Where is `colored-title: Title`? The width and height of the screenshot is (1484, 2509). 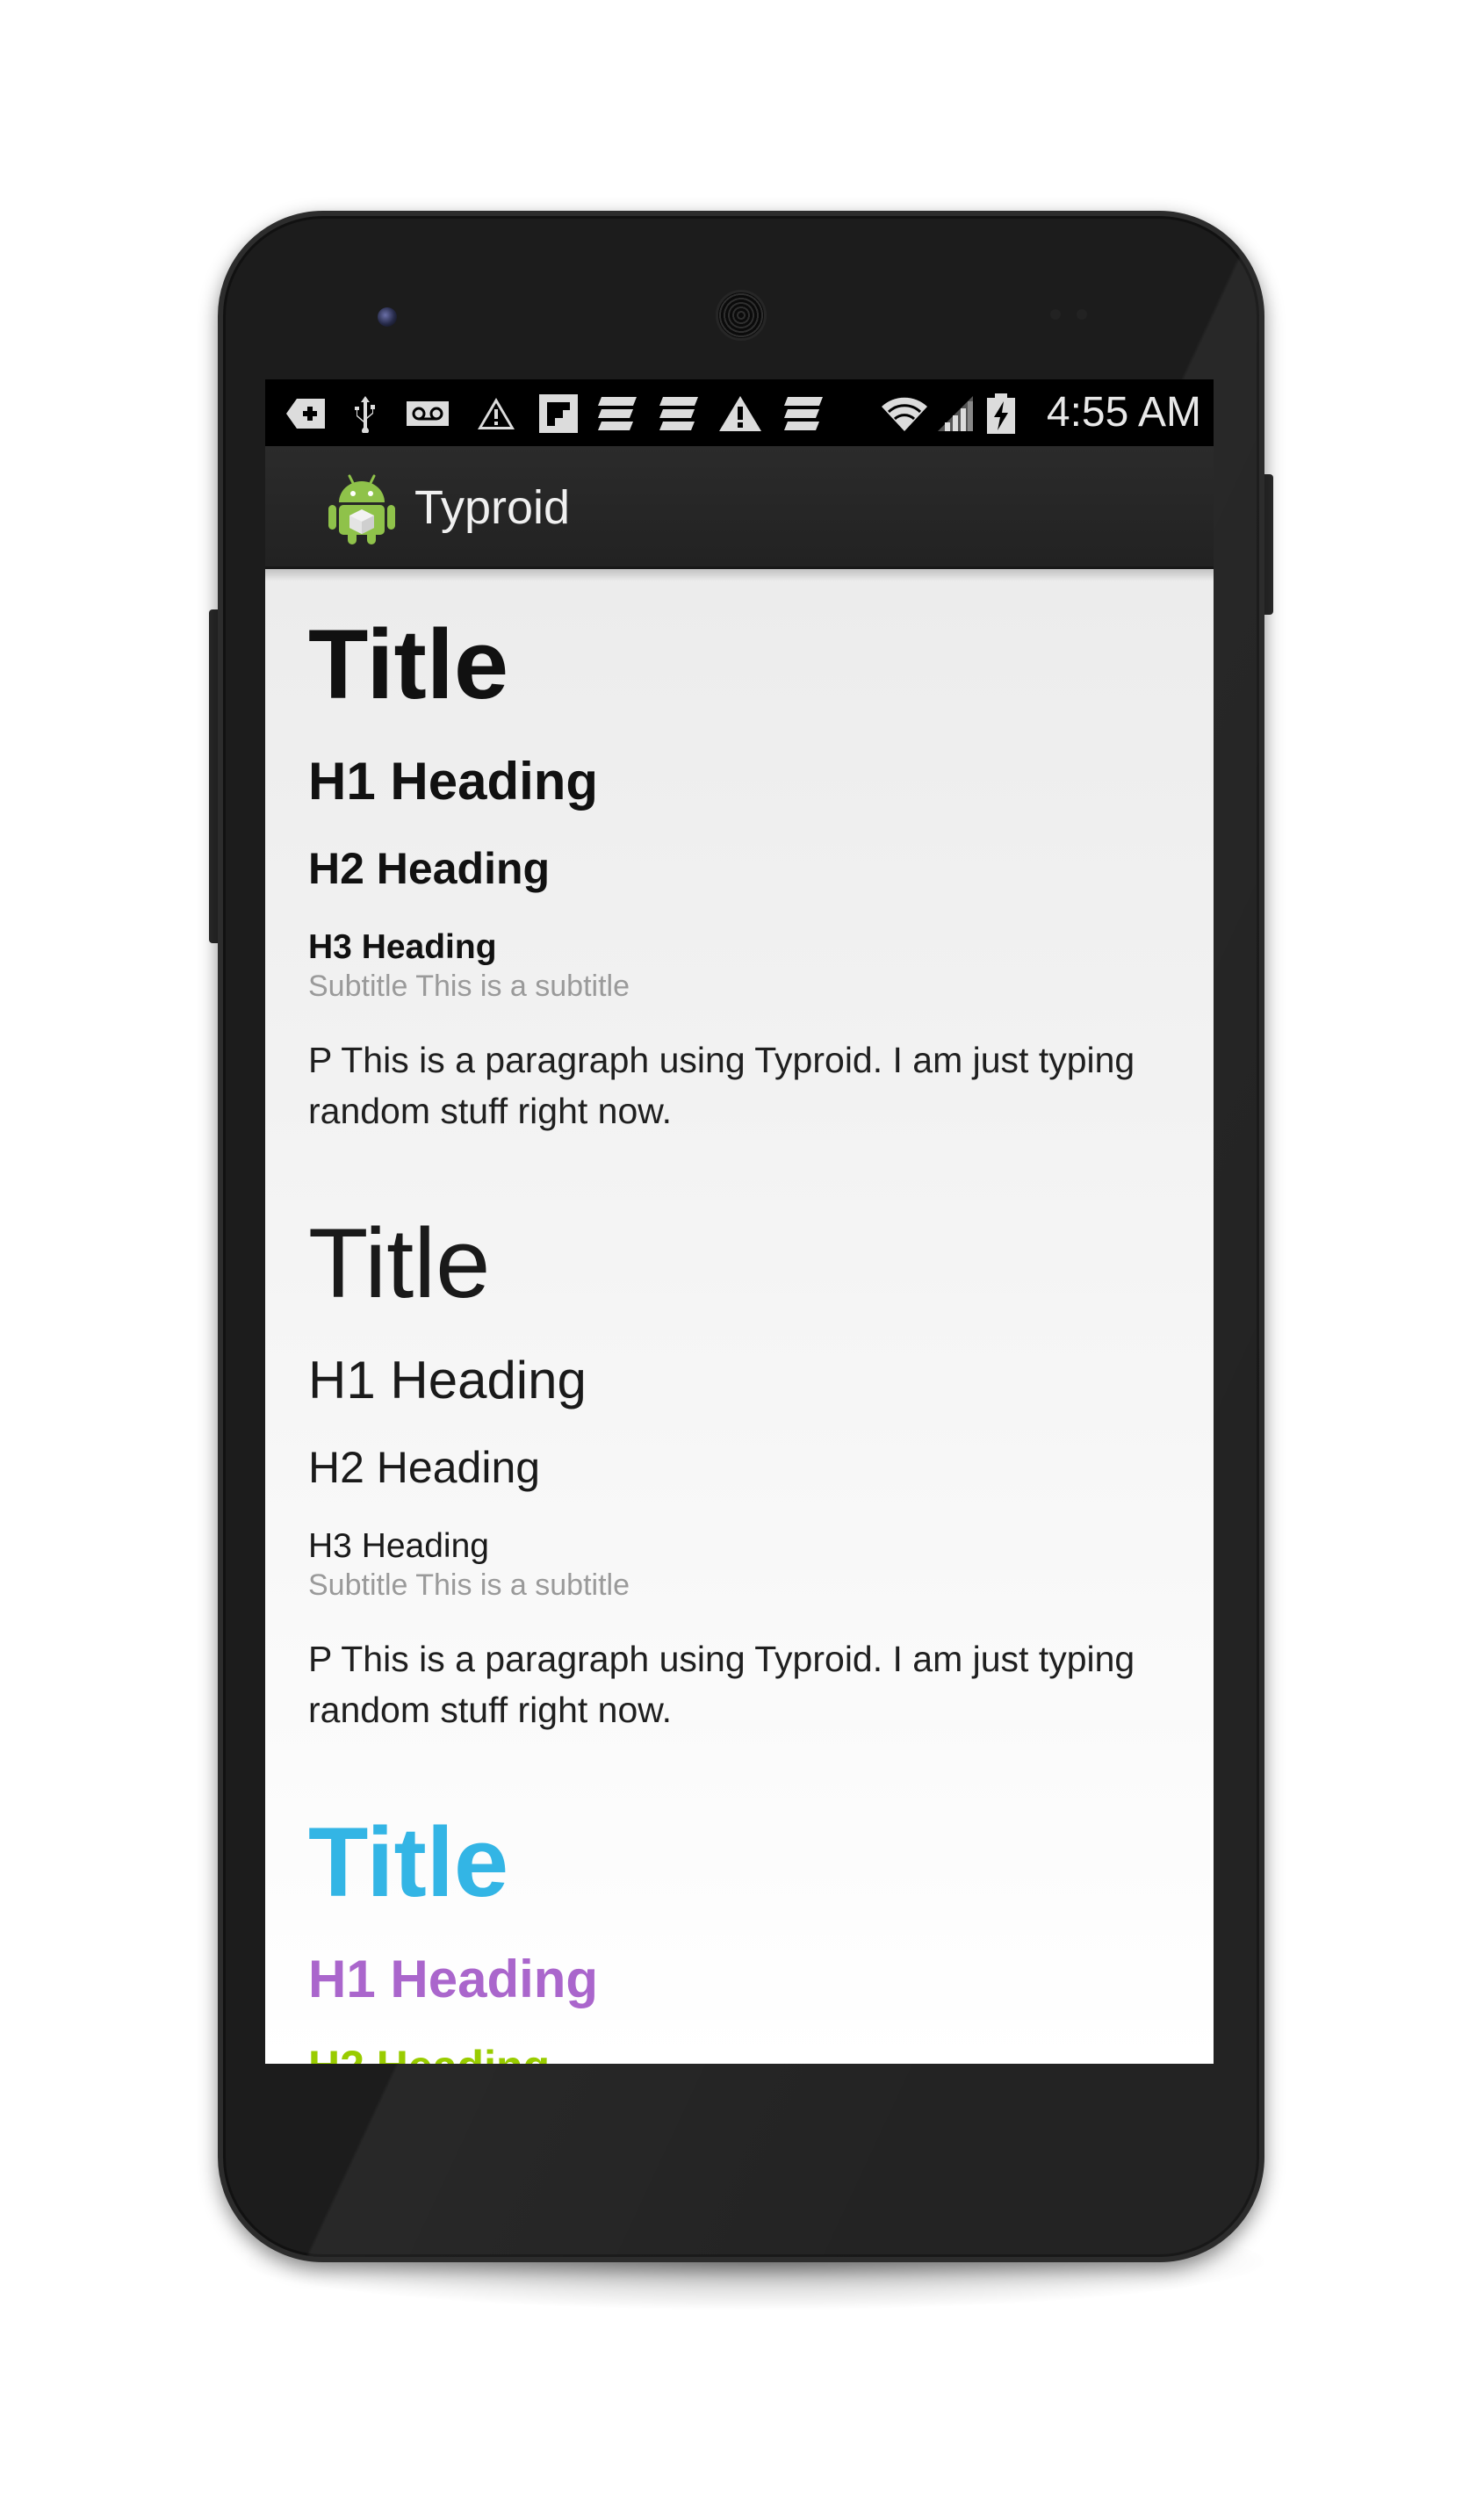
colored-title: Title is located at coordinates (408, 1862).